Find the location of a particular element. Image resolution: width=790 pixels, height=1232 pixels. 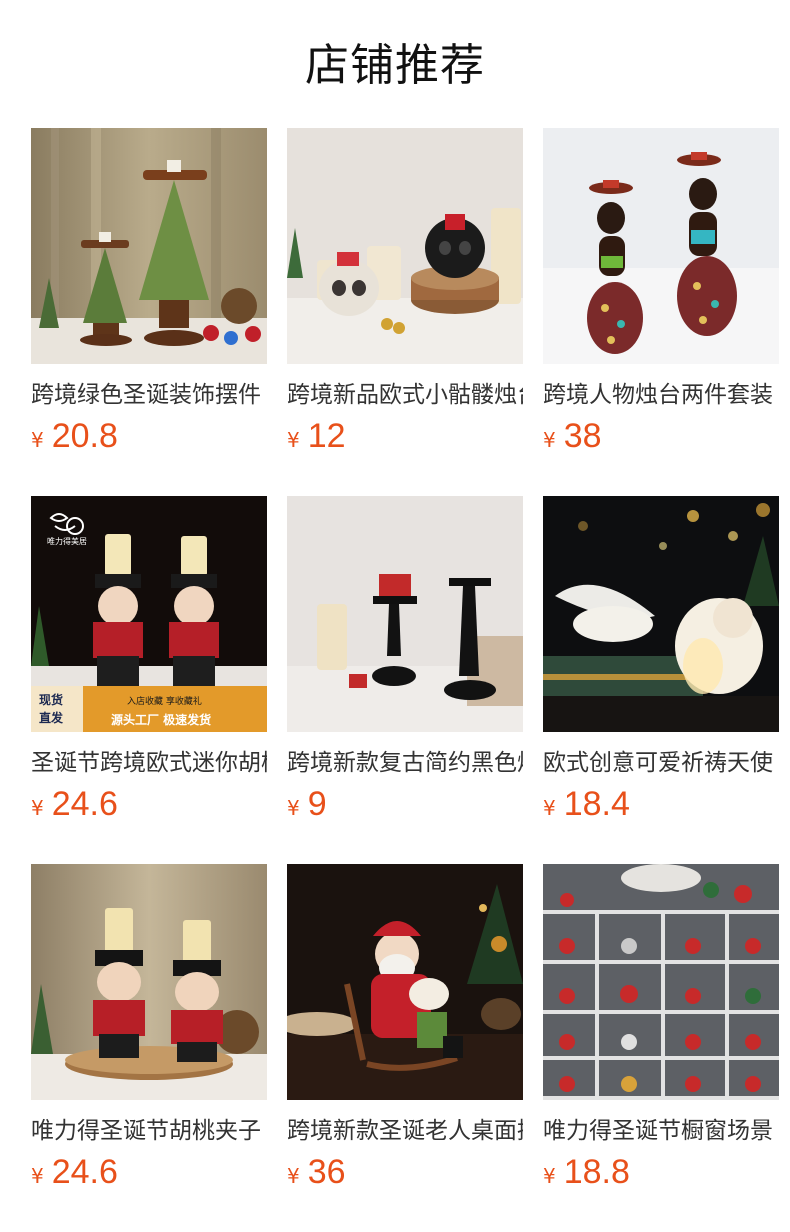

banner-line2: 源头工厂 极速发货 is located at coordinates (161, 719).